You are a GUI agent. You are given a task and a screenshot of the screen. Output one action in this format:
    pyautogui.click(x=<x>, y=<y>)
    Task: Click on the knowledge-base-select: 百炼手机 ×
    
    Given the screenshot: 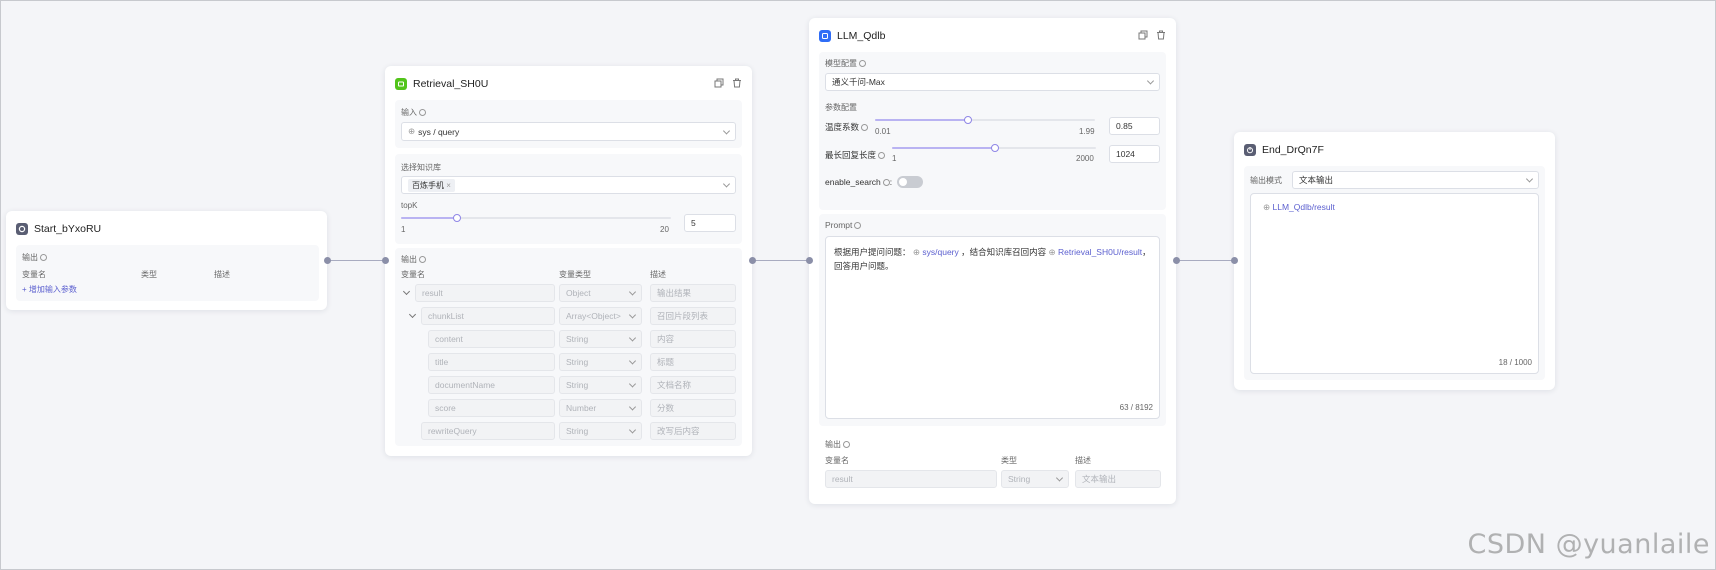 What is the action you would take?
    pyautogui.click(x=568, y=185)
    